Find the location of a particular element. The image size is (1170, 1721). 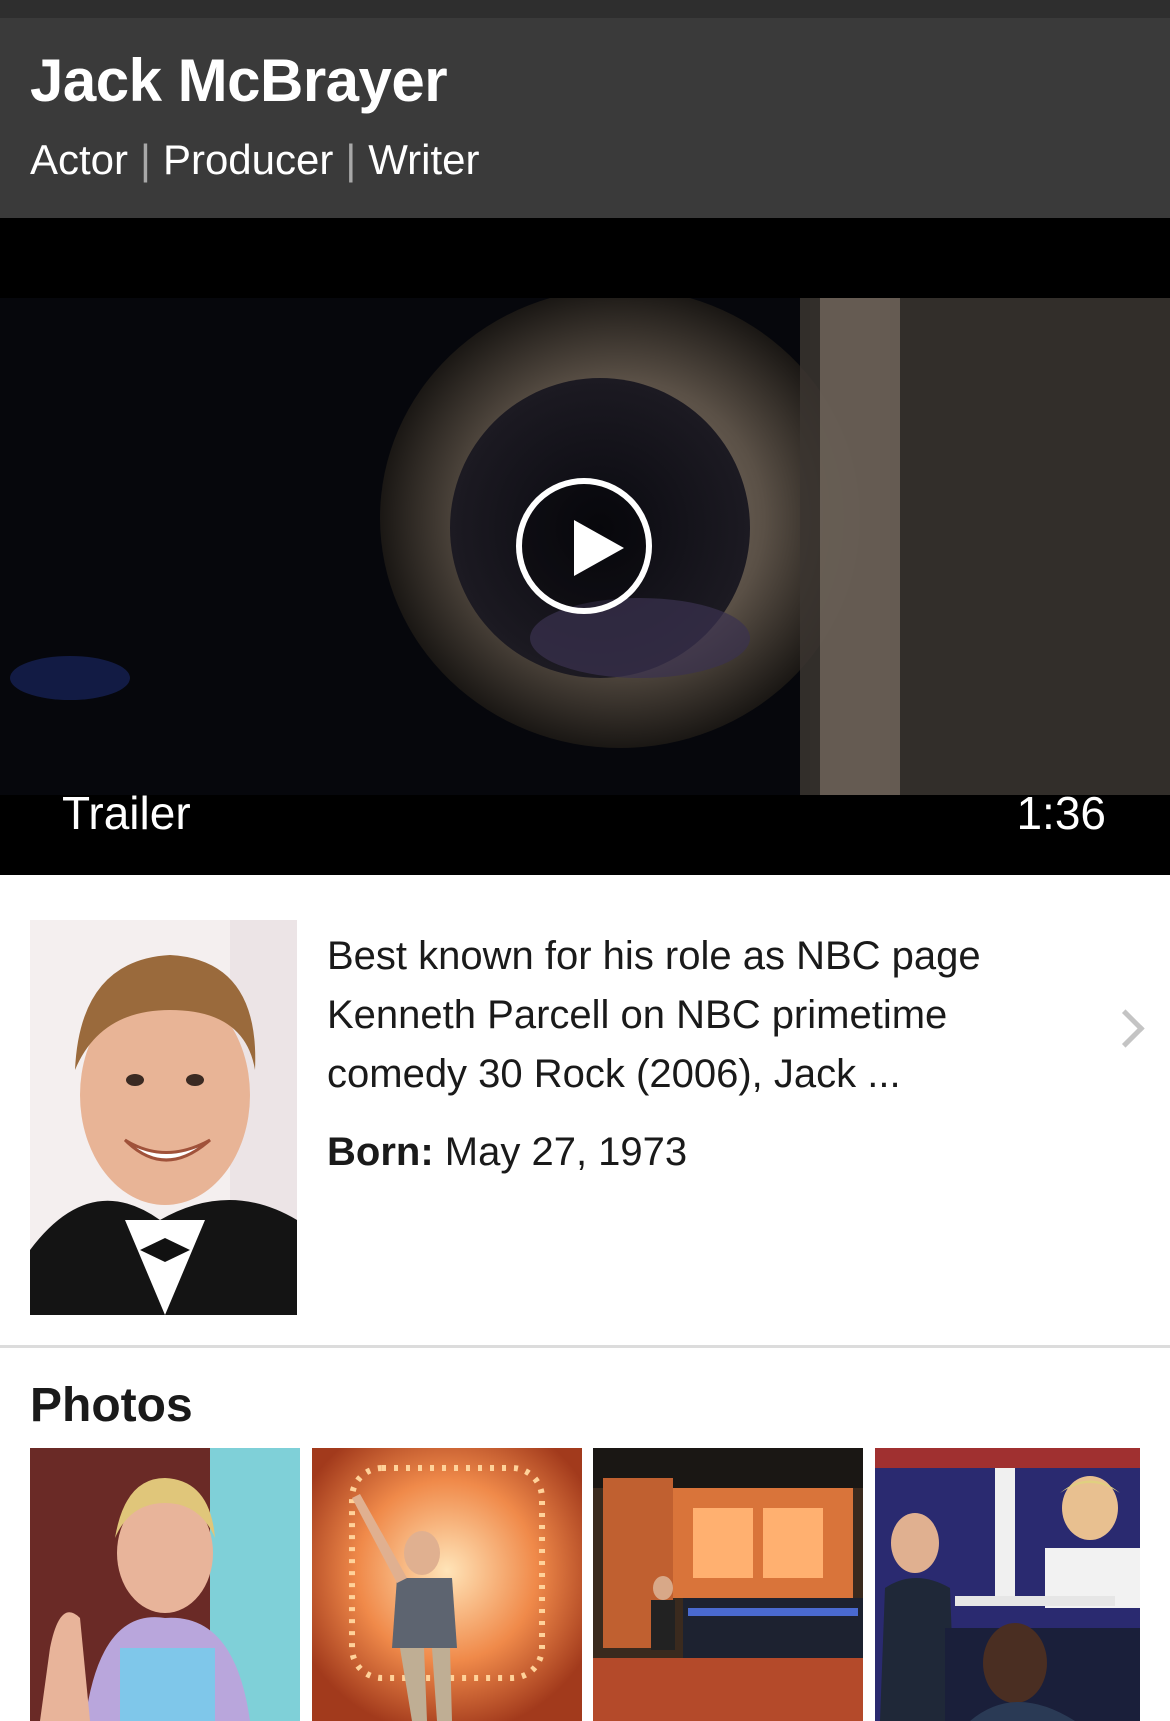

roles-line: Actor | Producer | Writer is located at coordinates (255, 160).